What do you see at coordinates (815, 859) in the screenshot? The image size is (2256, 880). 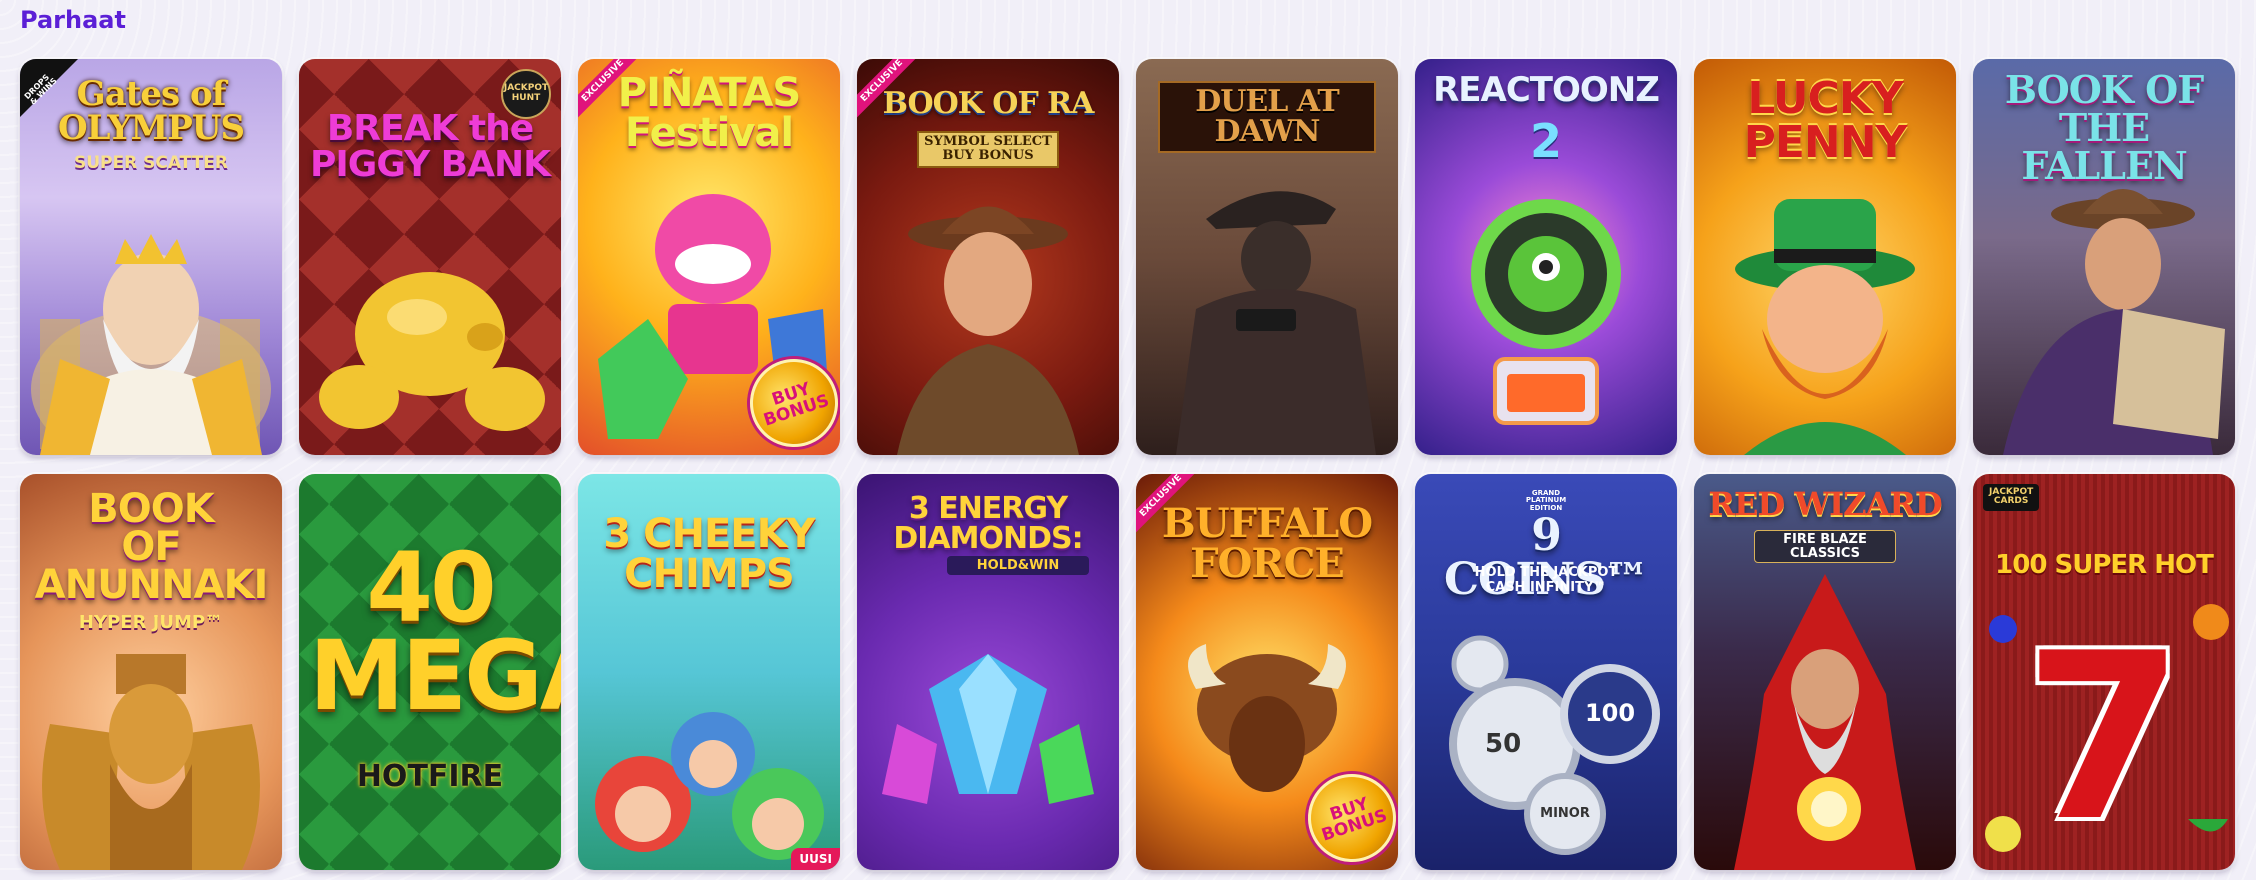 I see `new-tag: UUSI` at bounding box center [815, 859].